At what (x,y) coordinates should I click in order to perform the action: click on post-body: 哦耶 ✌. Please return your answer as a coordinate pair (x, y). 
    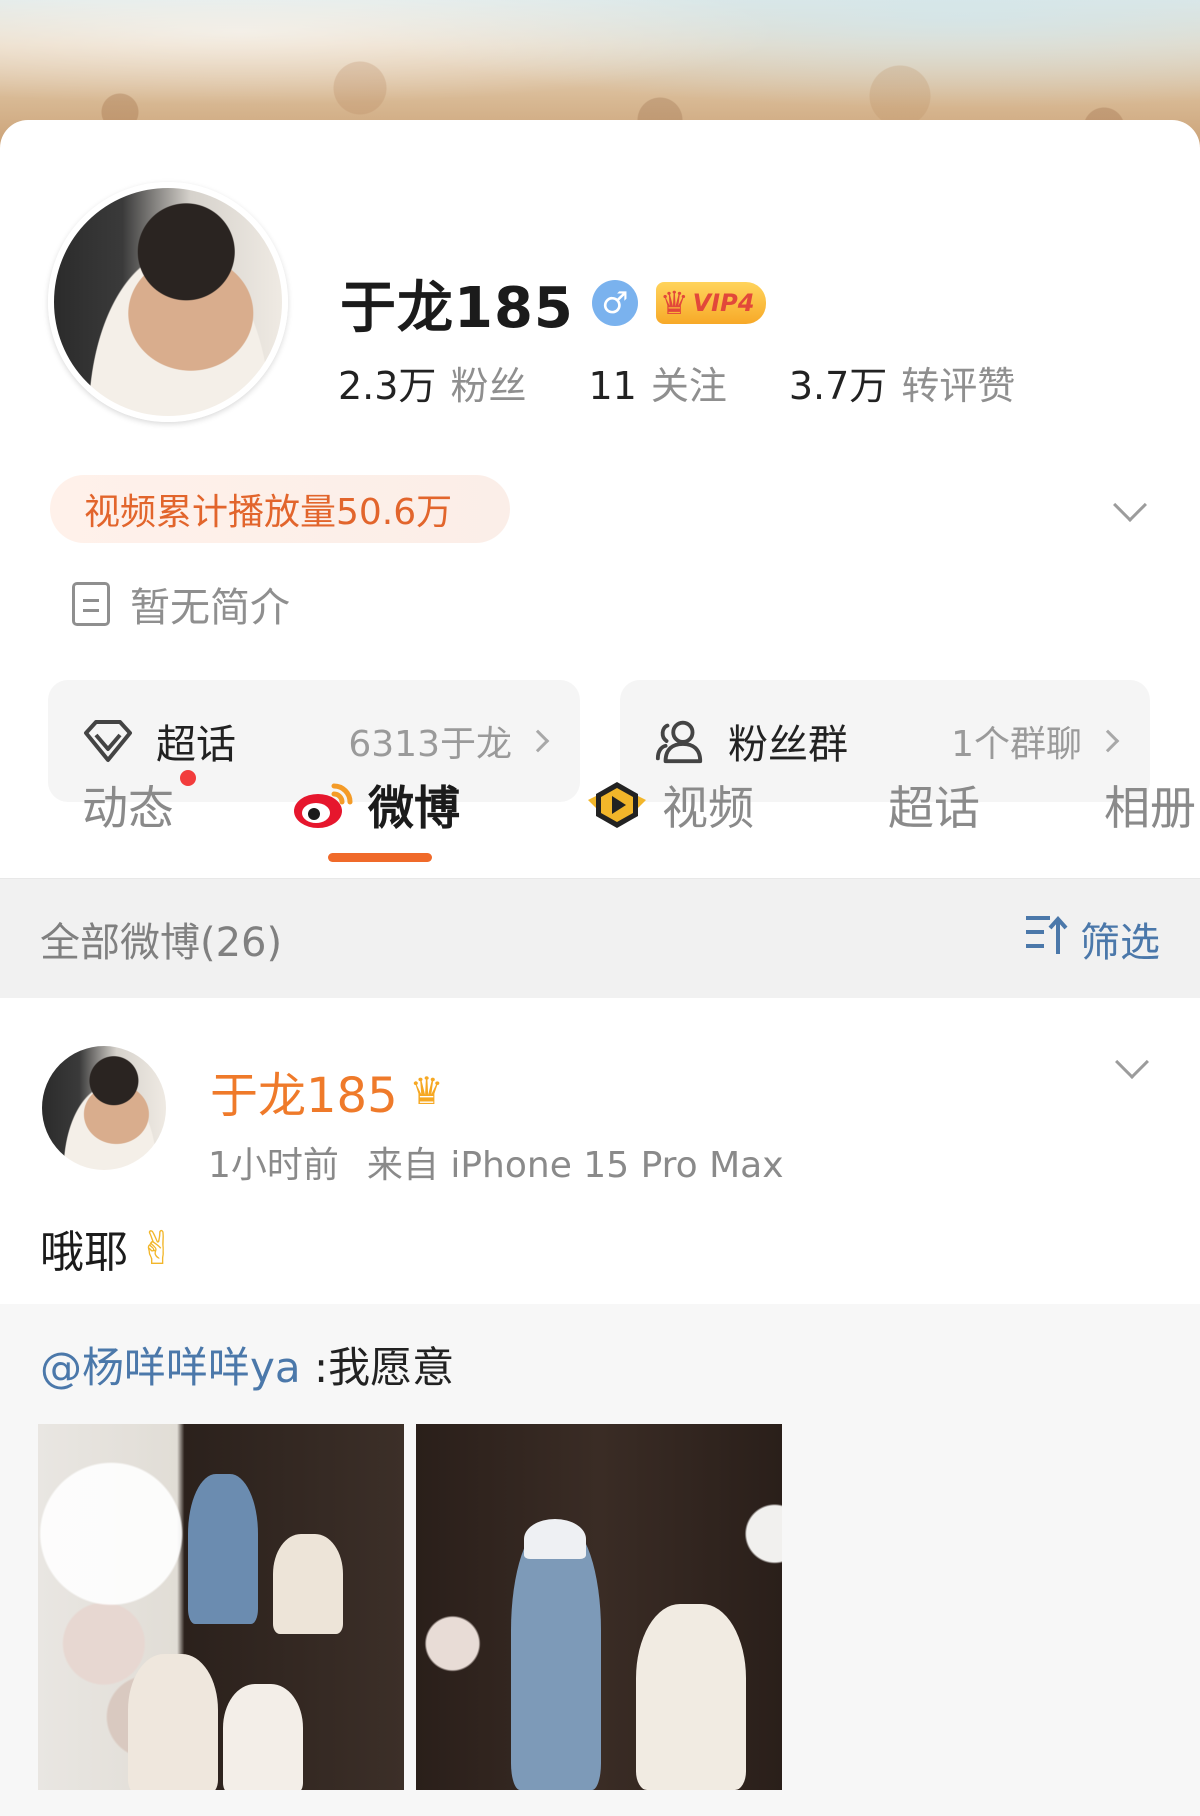
    Looking at the image, I should click on (108, 1248).